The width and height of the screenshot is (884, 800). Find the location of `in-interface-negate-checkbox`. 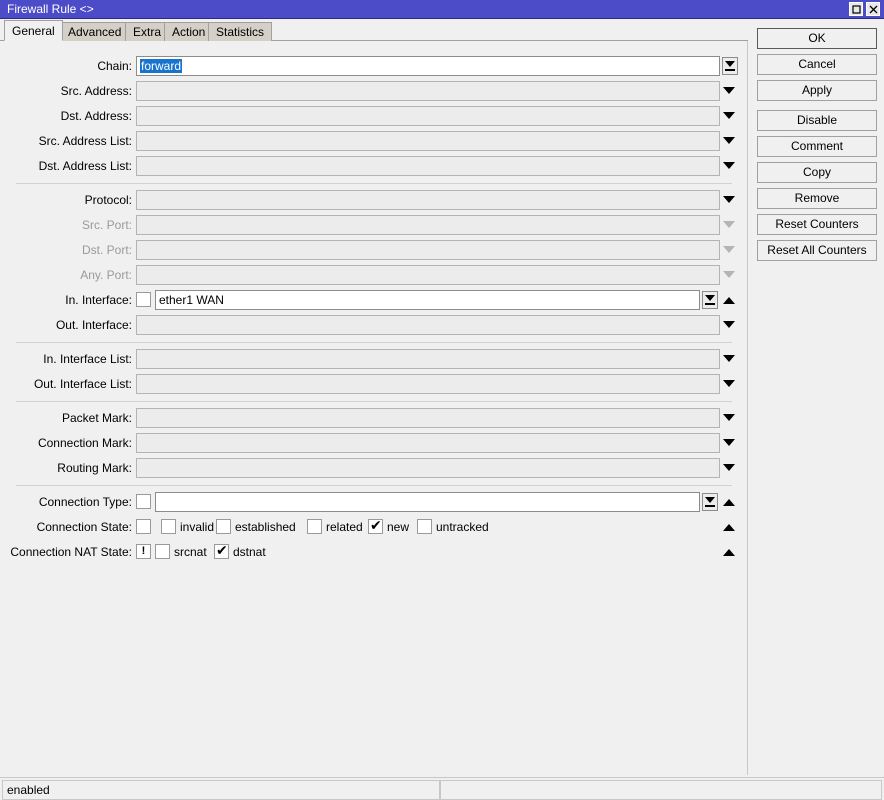

in-interface-negate-checkbox is located at coordinates (143, 299).